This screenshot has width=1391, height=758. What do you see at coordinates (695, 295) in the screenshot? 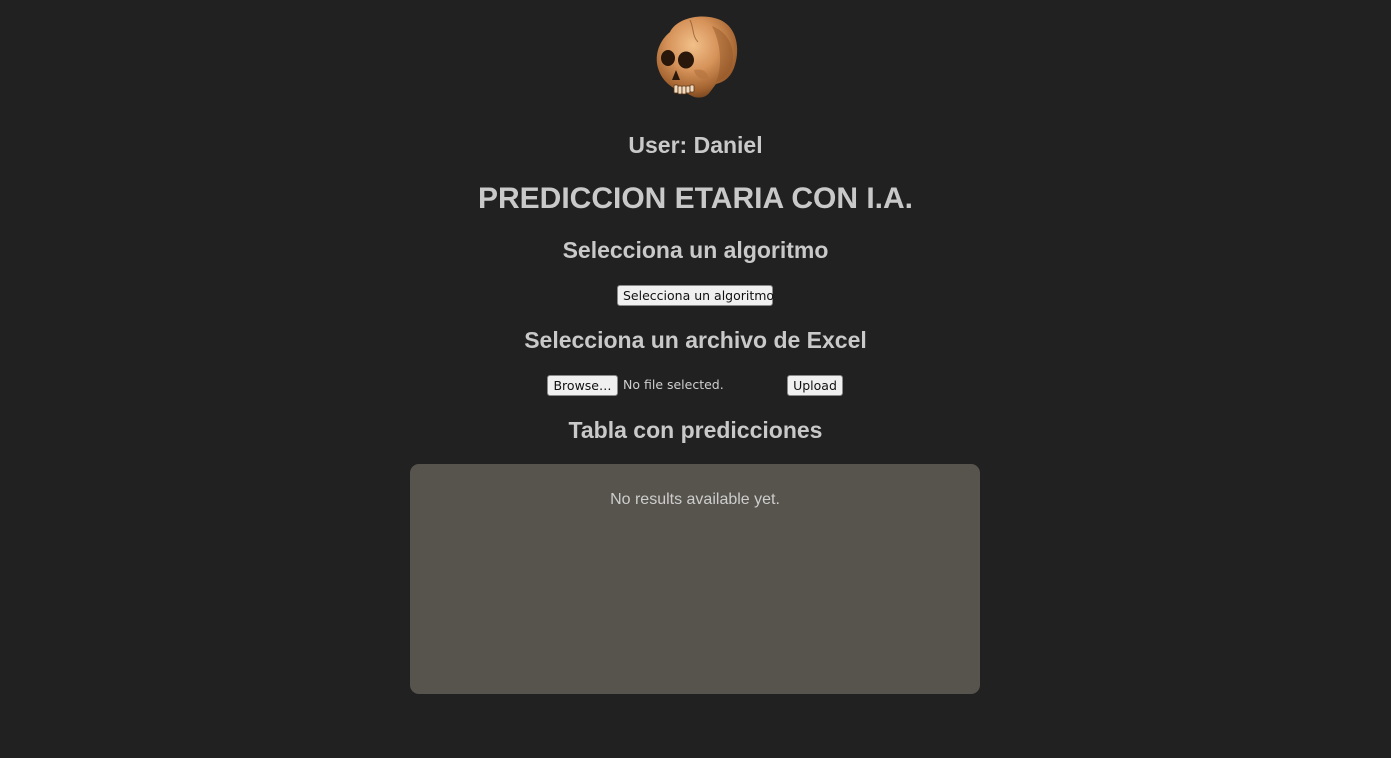
I see `select-algorithm-button: Selecciona un algoritmo` at bounding box center [695, 295].